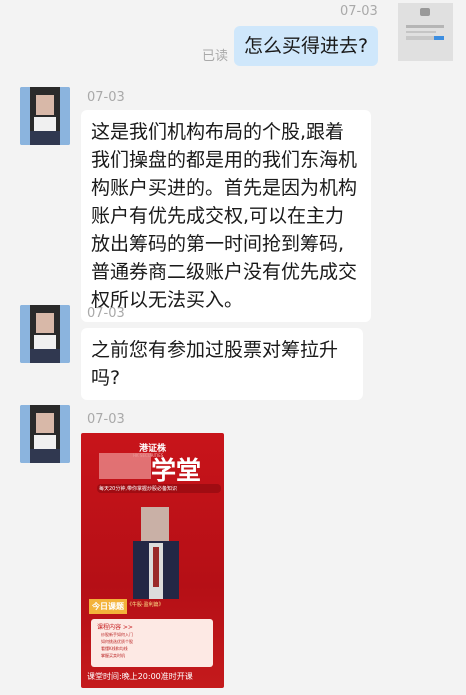 Image resolution: width=466 pixels, height=695 pixels. What do you see at coordinates (215, 56) in the screenshot?
I see `read-receipt: 已读` at bounding box center [215, 56].